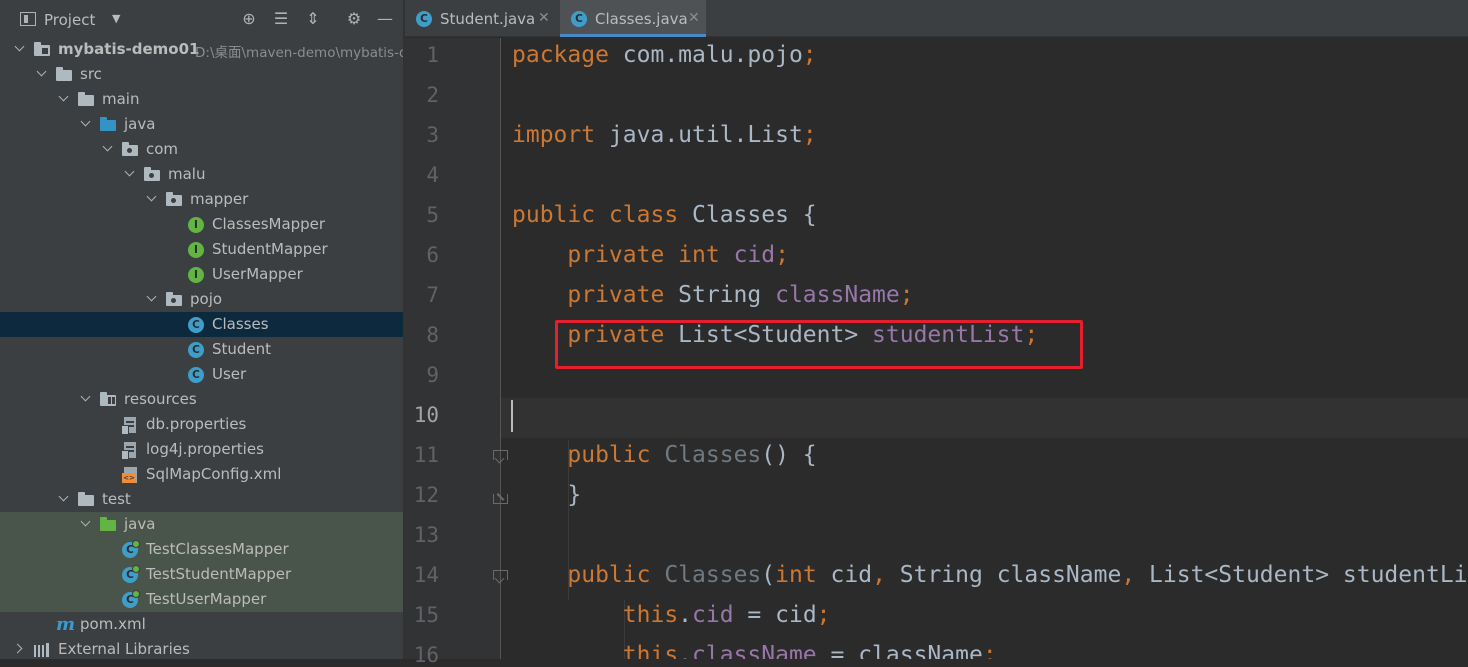 The height and width of the screenshot is (667, 1468). What do you see at coordinates (789, 455) in the screenshot?
I see `code-token: () {` at bounding box center [789, 455].